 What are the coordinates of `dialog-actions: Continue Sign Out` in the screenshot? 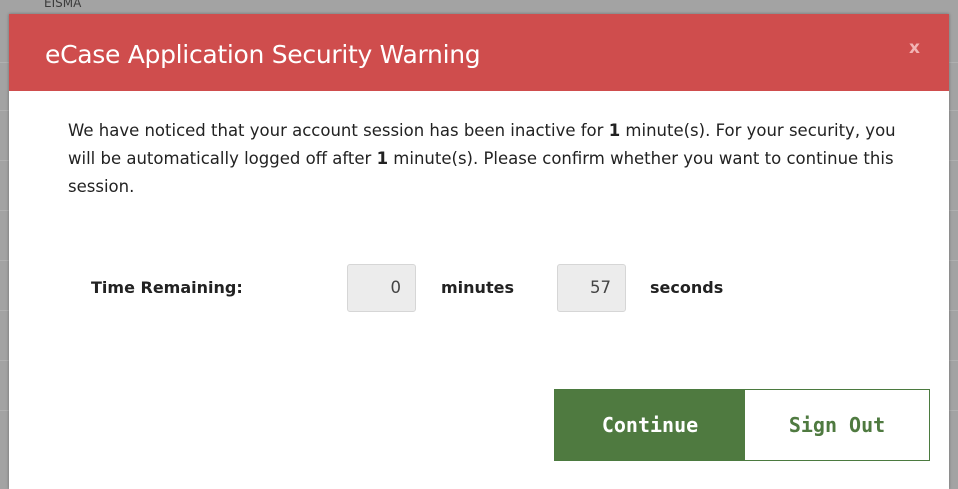 It's located at (742, 425).